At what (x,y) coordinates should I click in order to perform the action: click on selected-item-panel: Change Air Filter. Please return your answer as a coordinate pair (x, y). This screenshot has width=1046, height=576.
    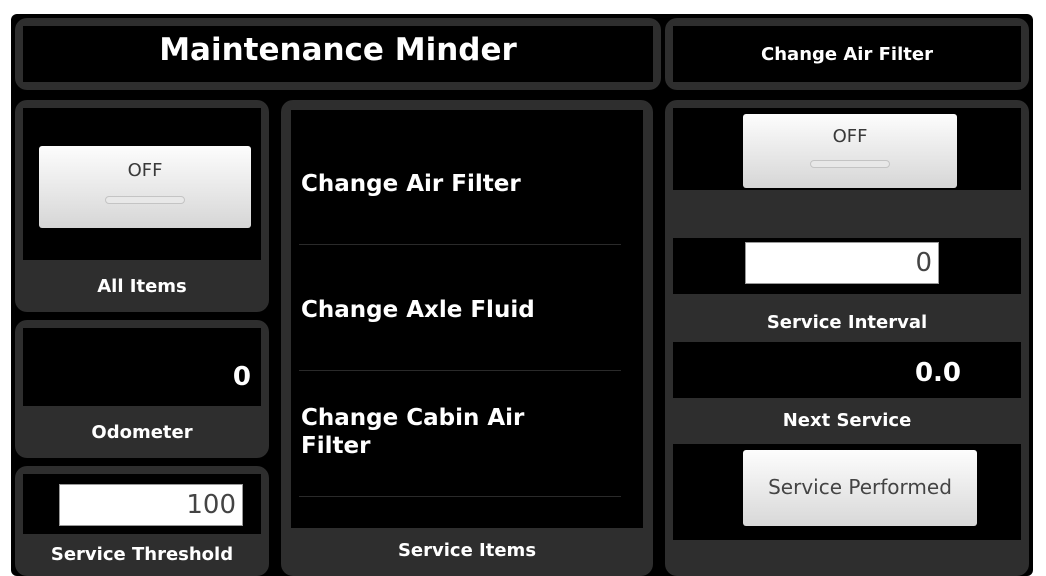
    Looking at the image, I should click on (847, 54).